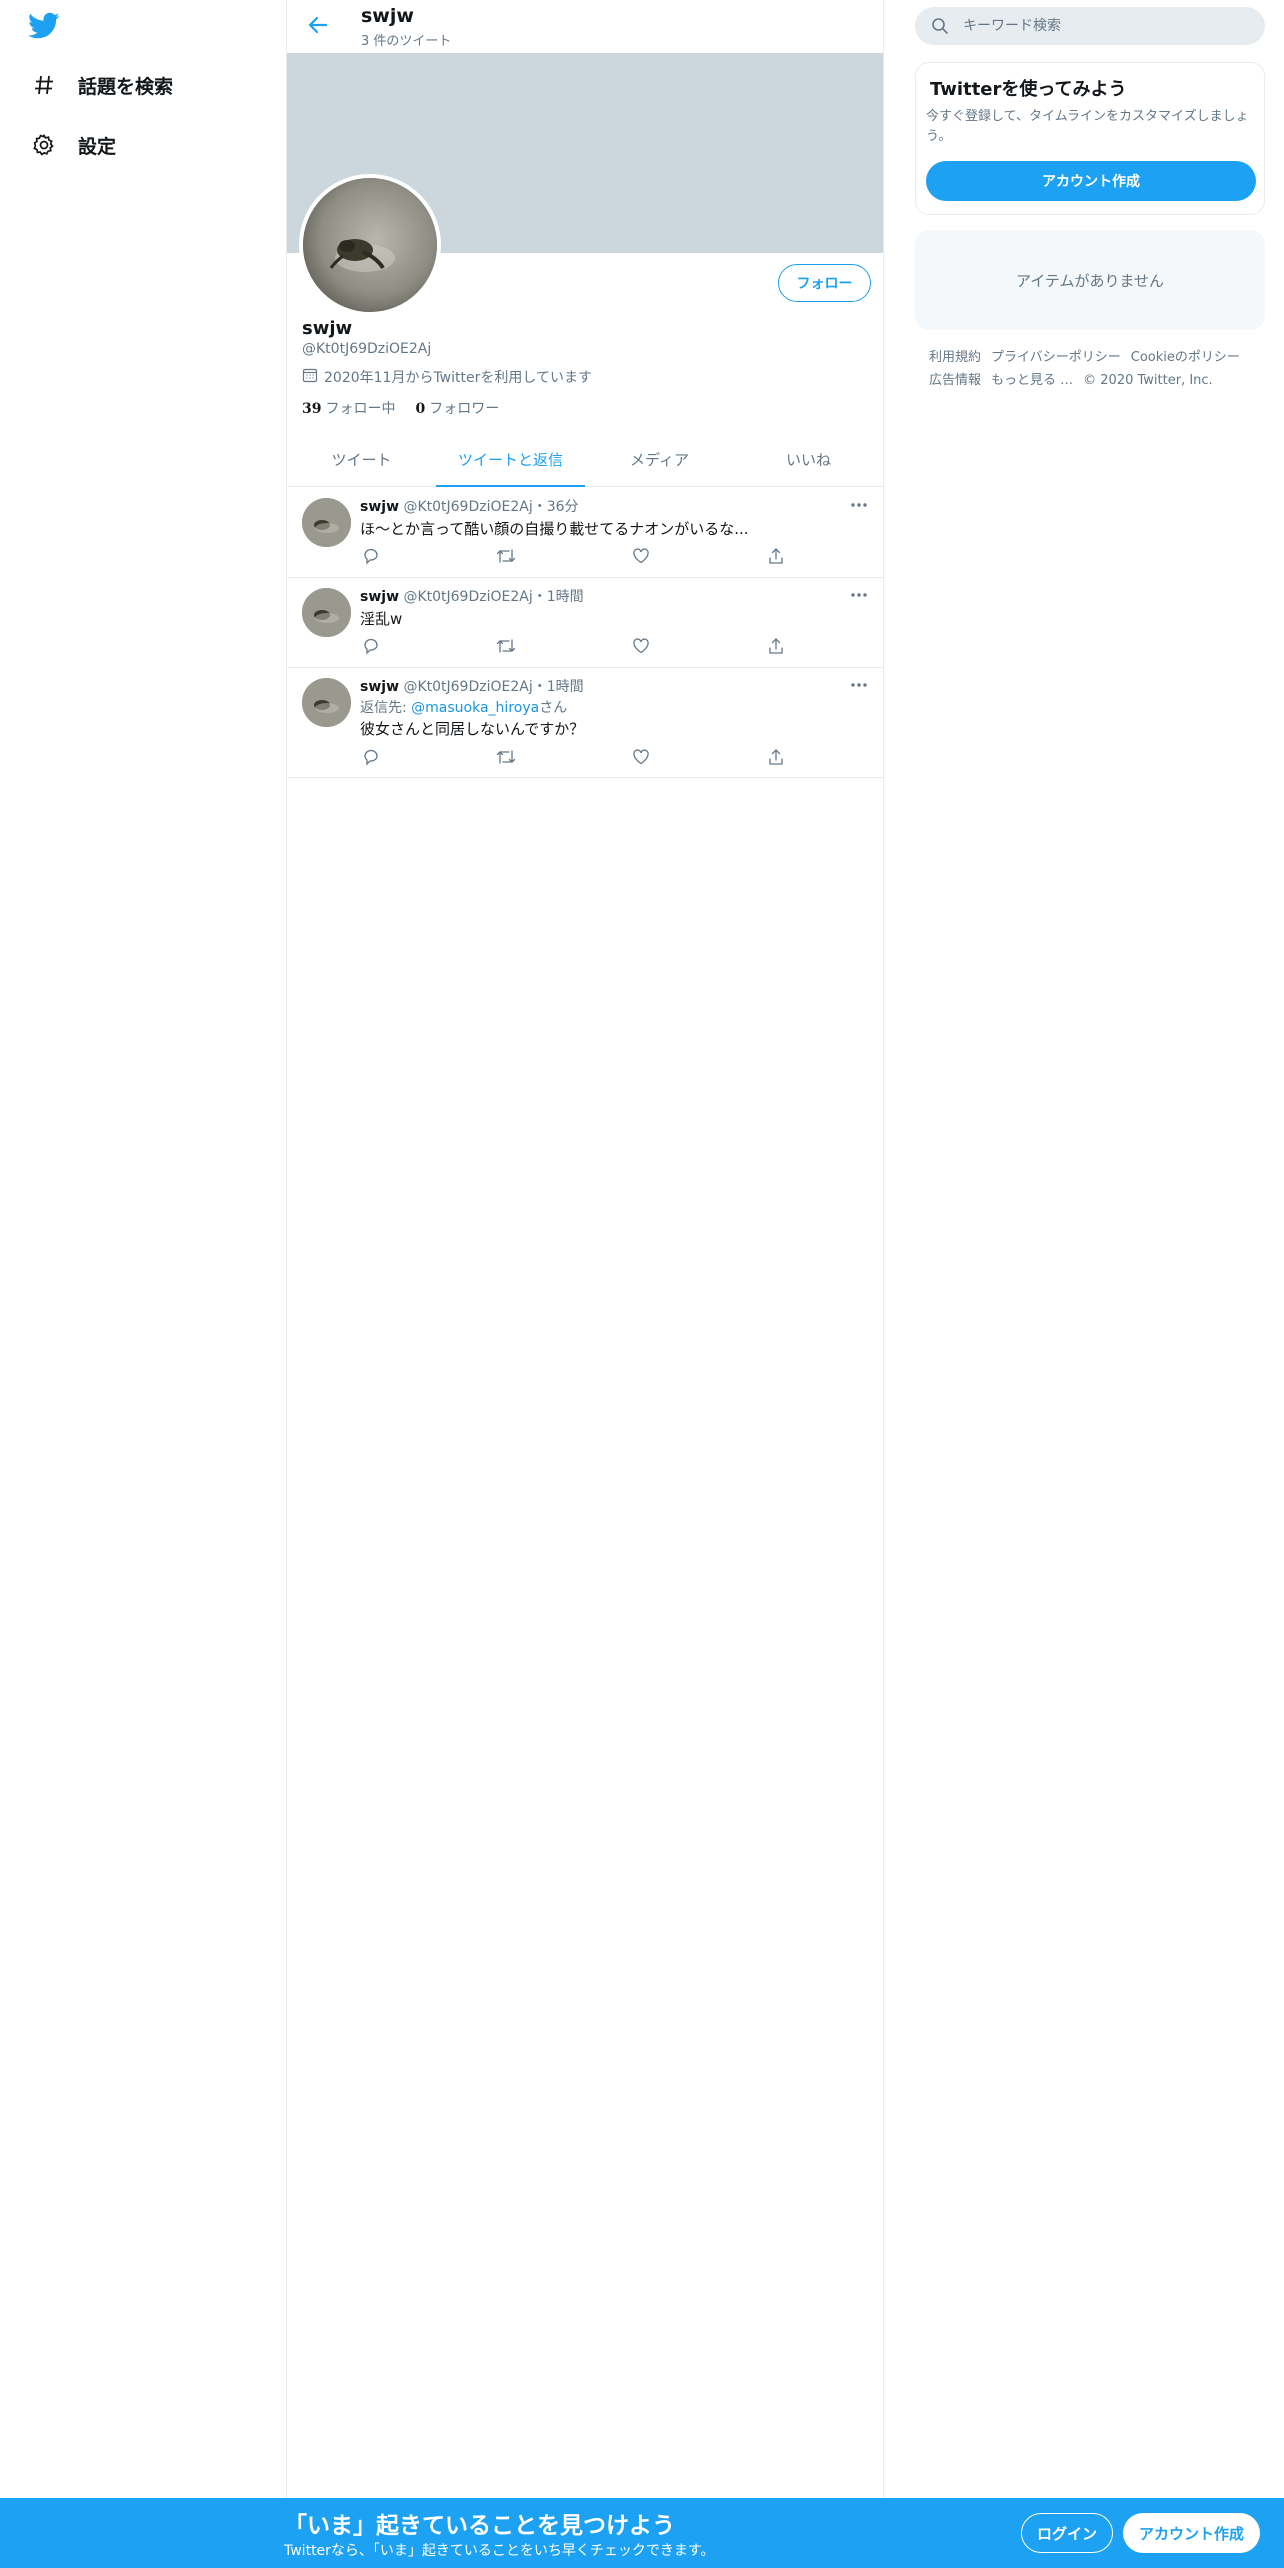 The height and width of the screenshot is (2568, 1284). Describe the element at coordinates (510, 459) in the screenshot. I see `tab-tweets-and-replies: ツイートと返信` at that location.